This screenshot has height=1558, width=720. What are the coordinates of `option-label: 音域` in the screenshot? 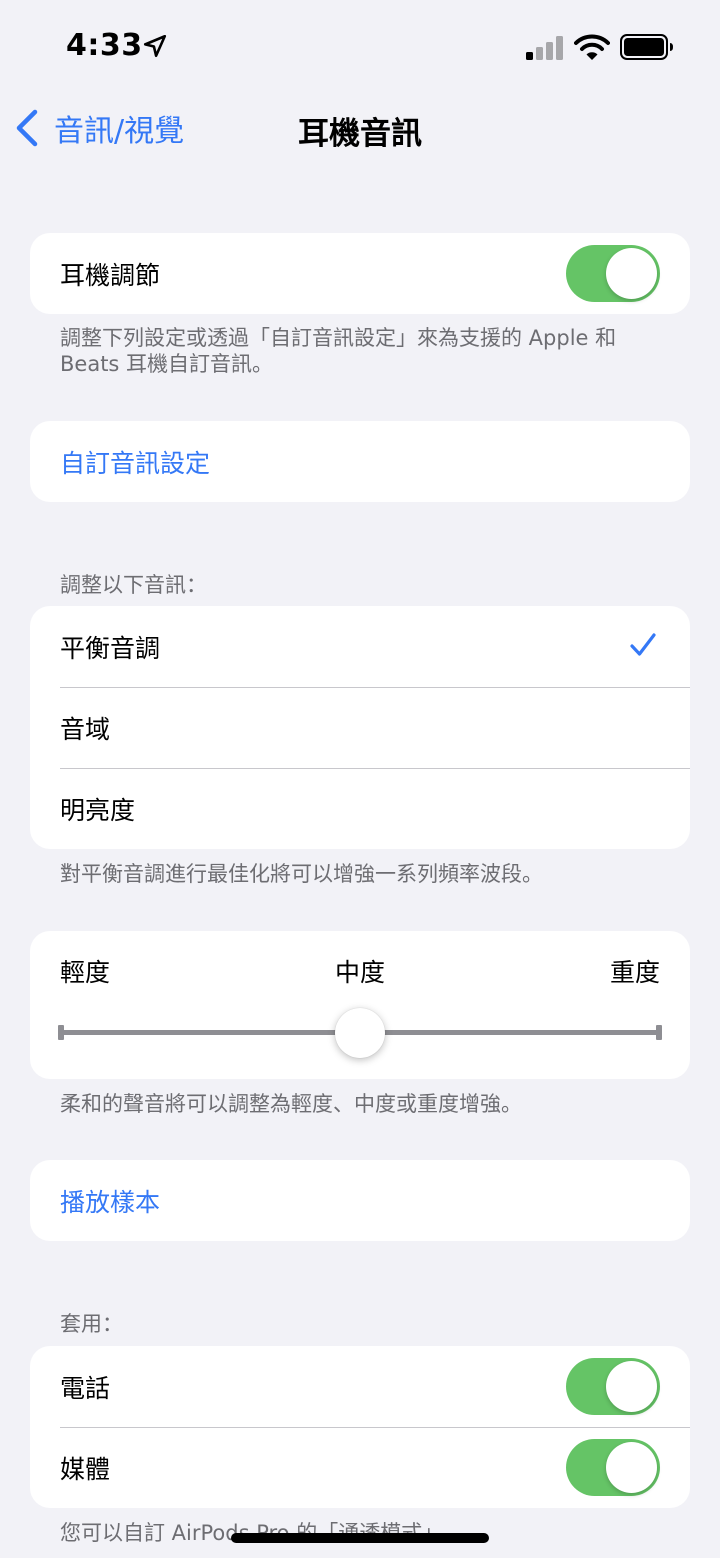 It's located at (85, 729).